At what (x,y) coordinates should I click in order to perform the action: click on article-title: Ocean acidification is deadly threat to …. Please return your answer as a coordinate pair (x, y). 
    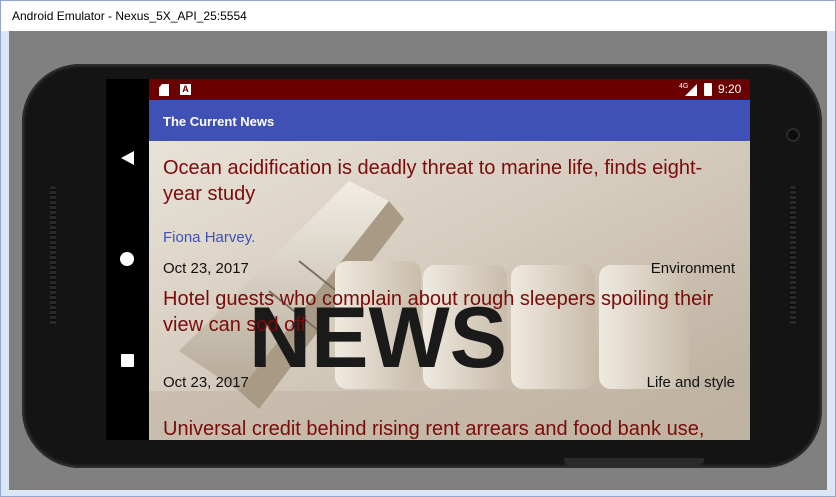
    Looking at the image, I should click on (433, 181).